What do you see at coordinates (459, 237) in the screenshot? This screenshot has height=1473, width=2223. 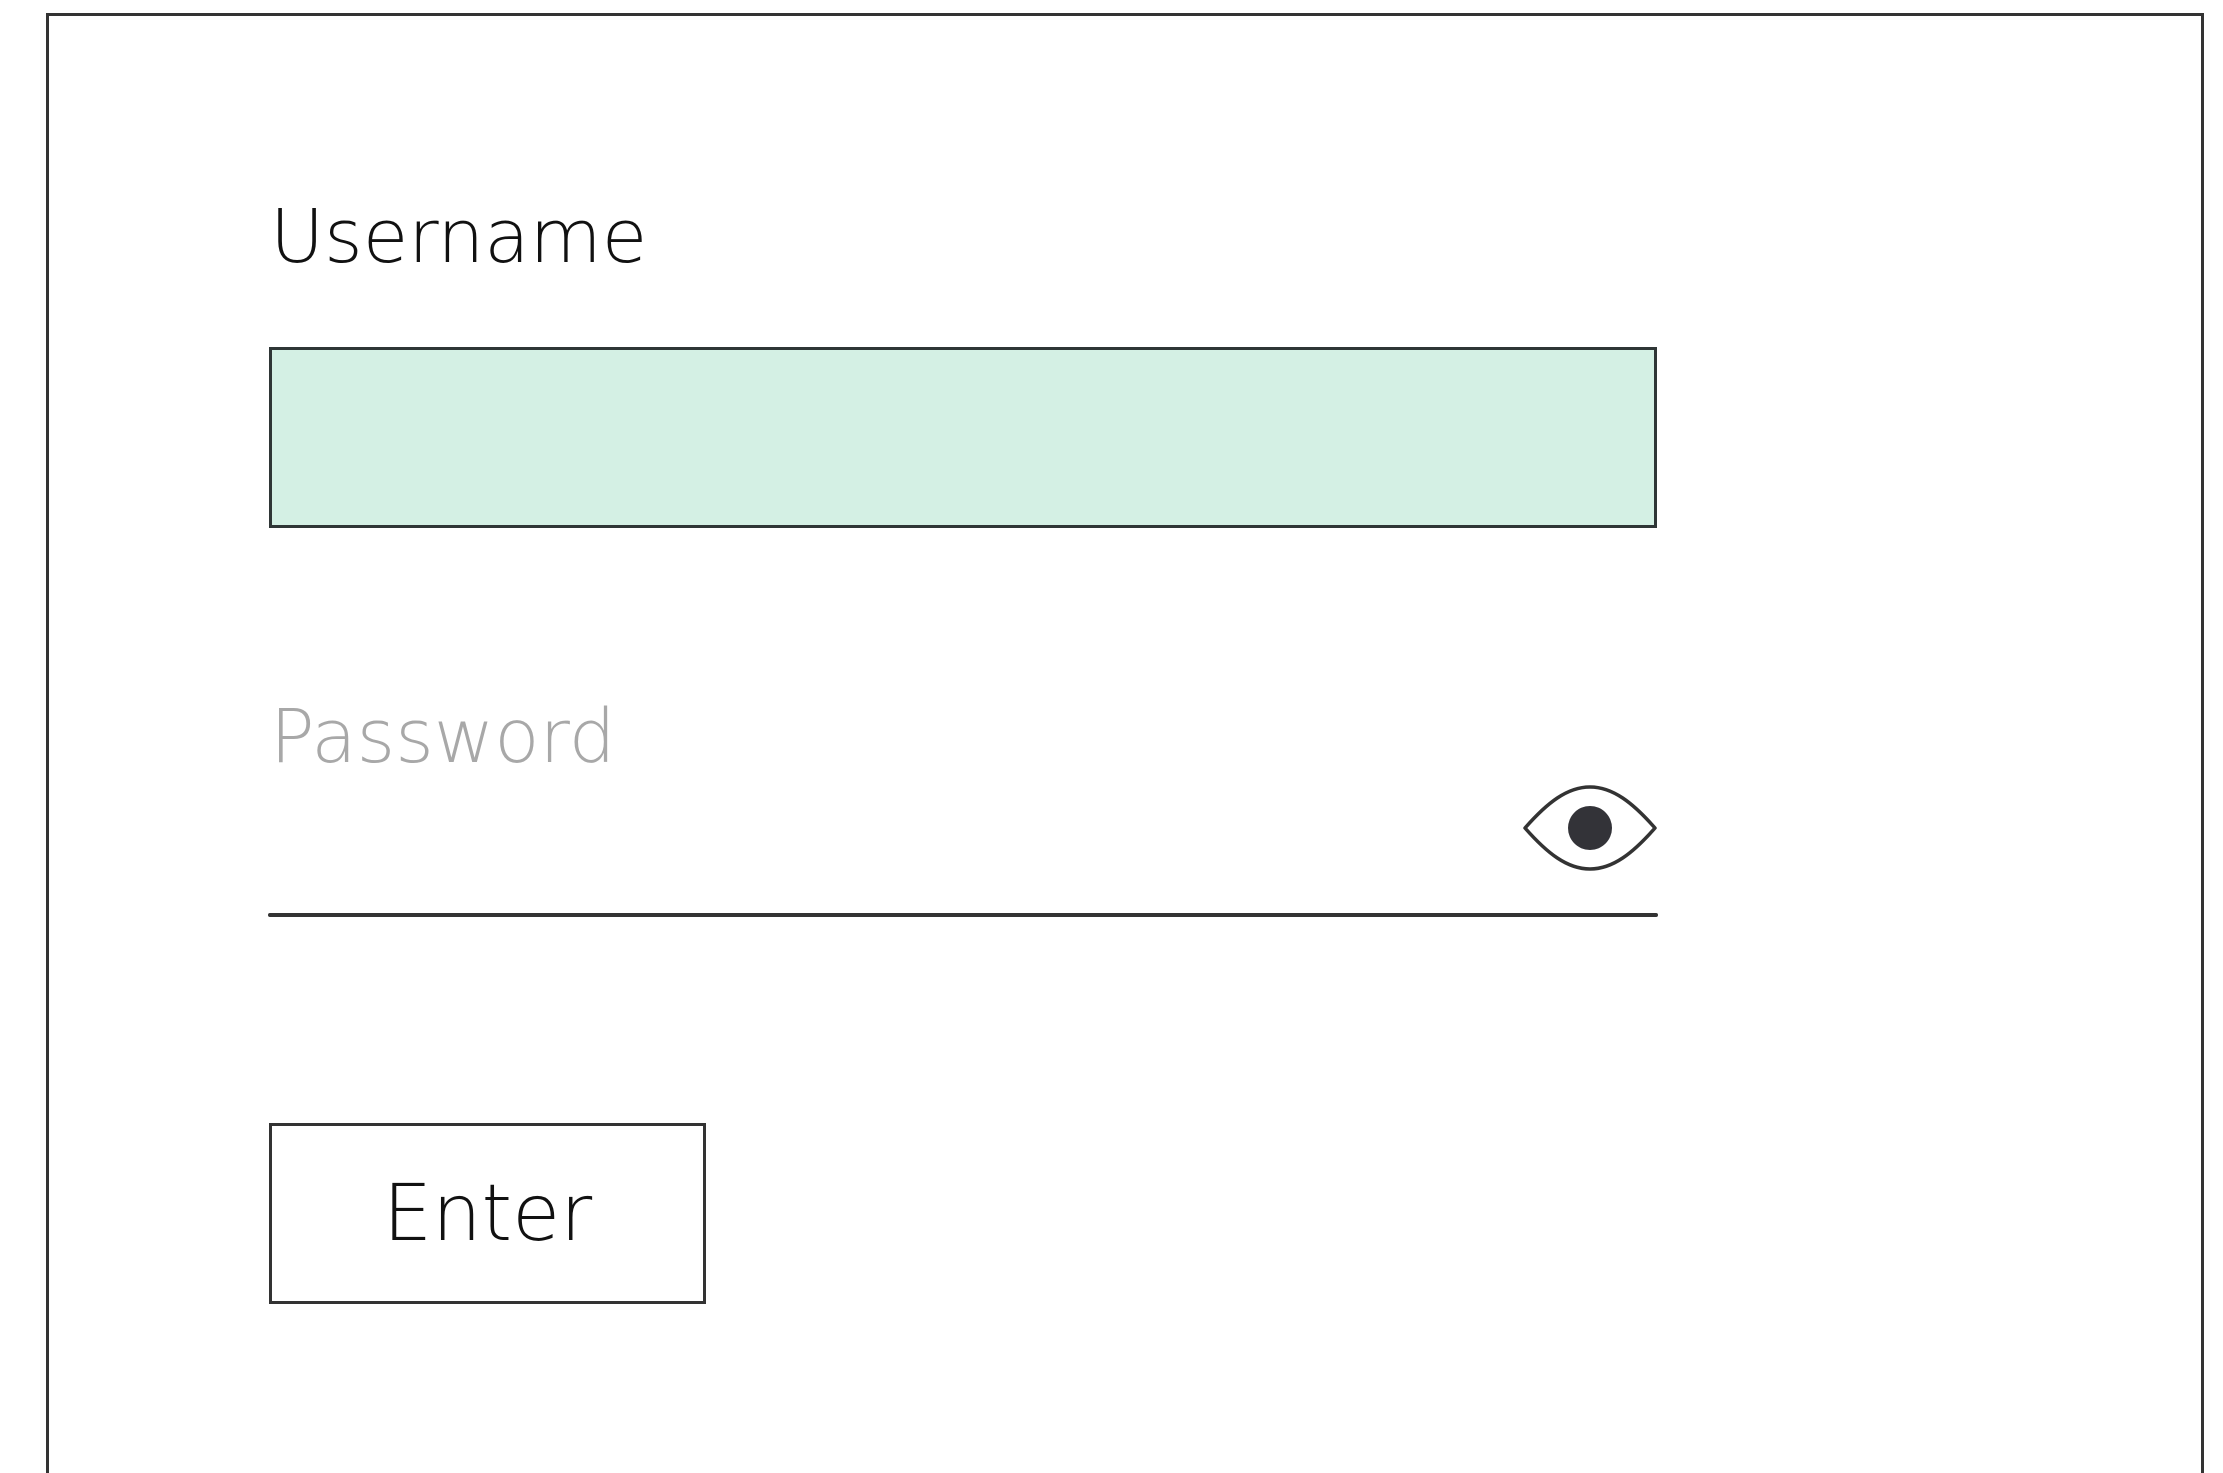 I see `username-label: Username` at bounding box center [459, 237].